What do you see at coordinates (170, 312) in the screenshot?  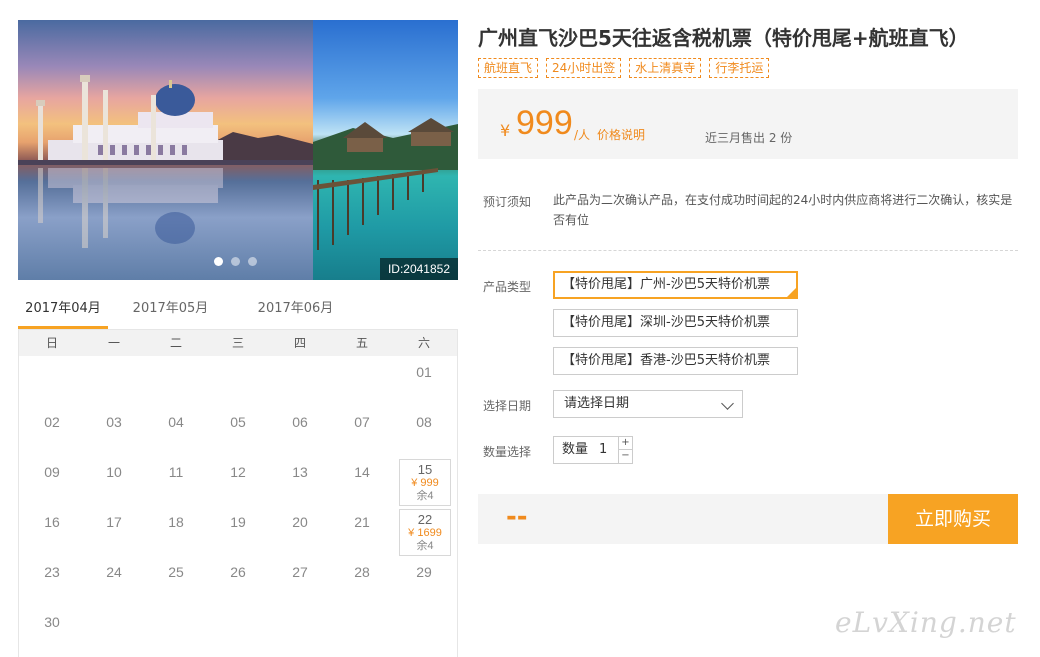 I see `tab-month-2: 2017年05月` at bounding box center [170, 312].